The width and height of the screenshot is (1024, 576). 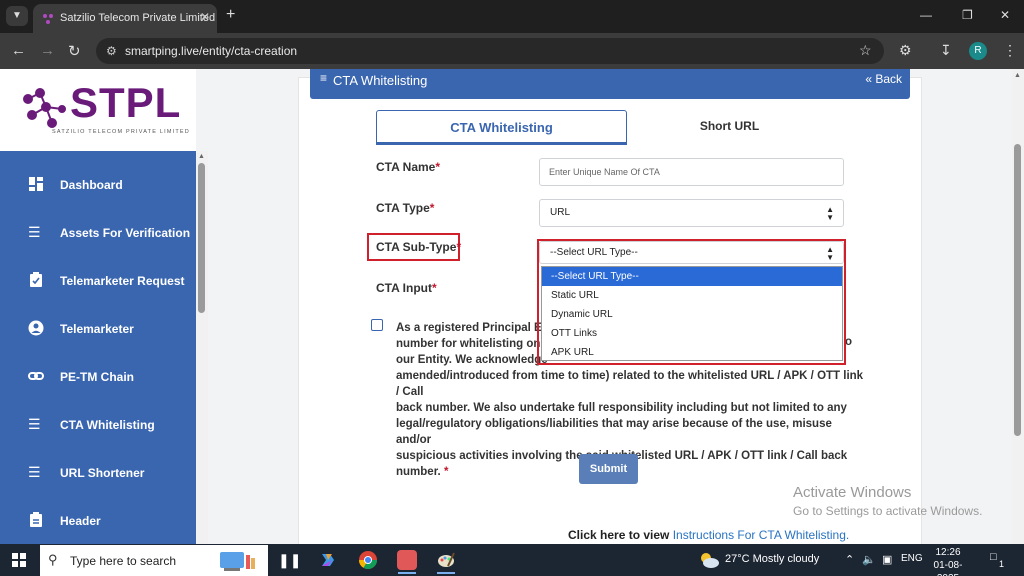 What do you see at coordinates (123, 561) in the screenshot?
I see `search-placeholder: Type here to search` at bounding box center [123, 561].